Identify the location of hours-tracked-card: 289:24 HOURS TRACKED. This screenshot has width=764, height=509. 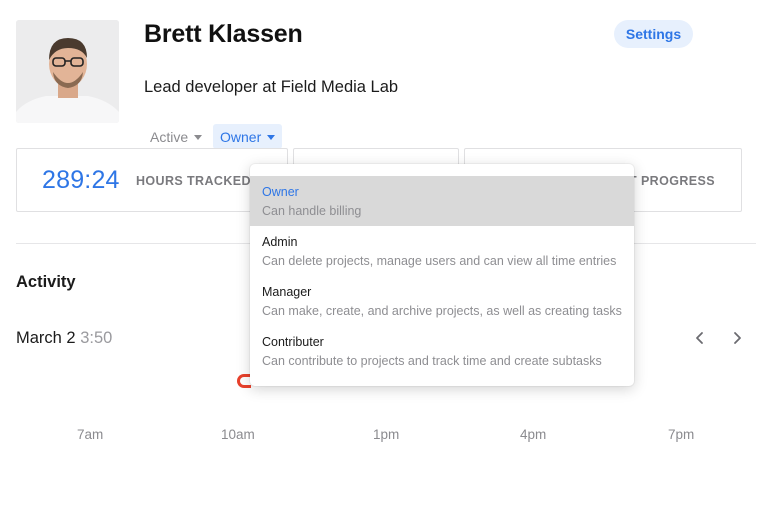
(152, 180).